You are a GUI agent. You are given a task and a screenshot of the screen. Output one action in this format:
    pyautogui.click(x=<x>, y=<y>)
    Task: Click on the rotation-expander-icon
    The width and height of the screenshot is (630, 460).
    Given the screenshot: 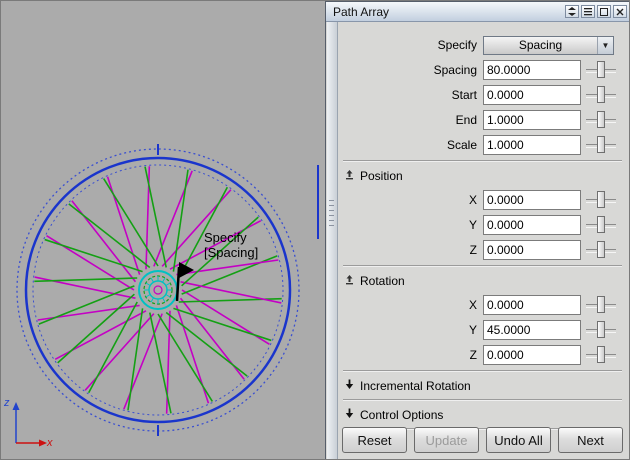 What is the action you would take?
    pyautogui.click(x=349, y=281)
    